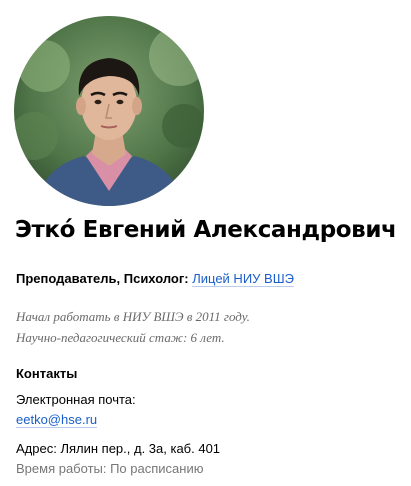  Describe the element at coordinates (120, 337) in the screenshot. I see `bio-experience: Научно-педагогический стаж: 6 лет.` at that location.